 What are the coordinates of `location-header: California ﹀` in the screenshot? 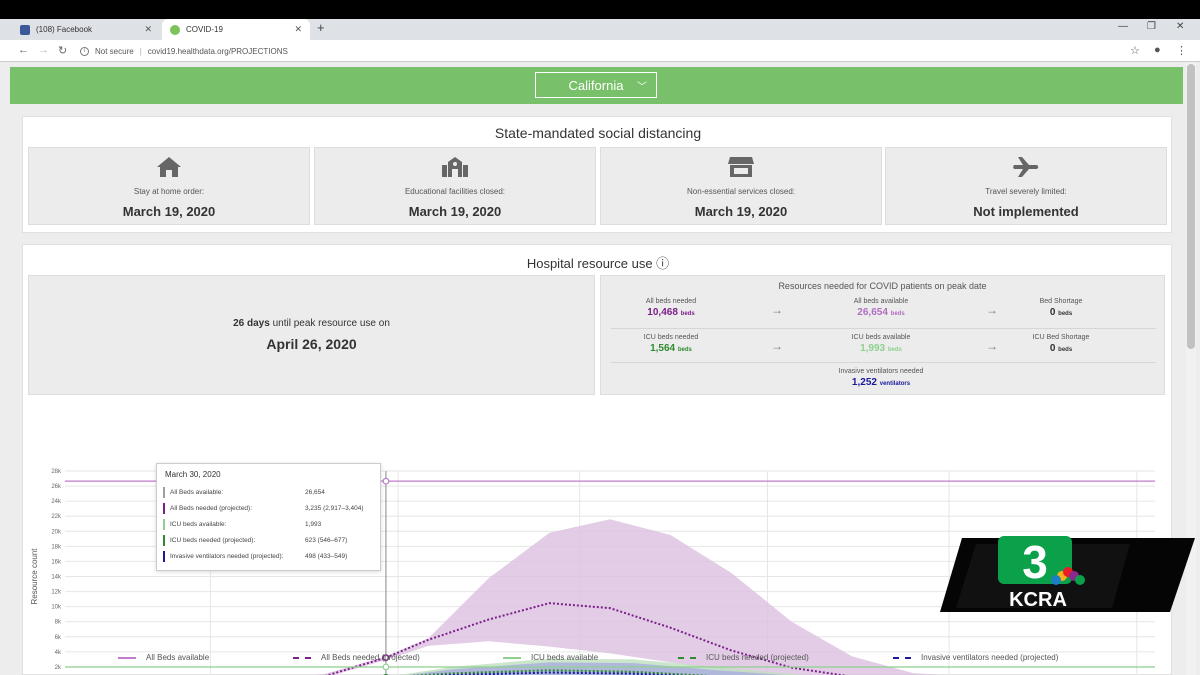 It's located at (596, 85).